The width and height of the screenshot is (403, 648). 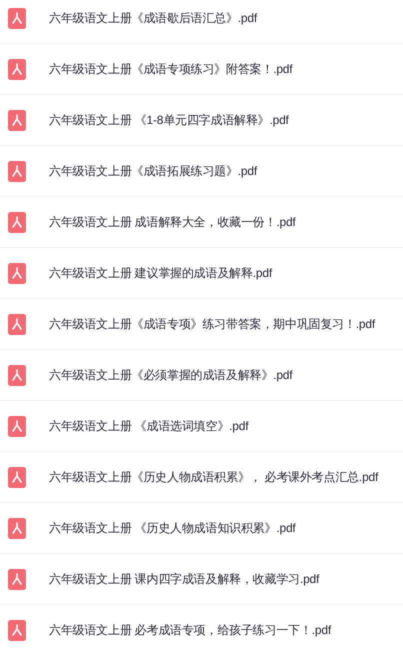 I want to click on file-row: 六年级语文上册 成语解释大全，收藏一份！.pdf, so click(x=201, y=222).